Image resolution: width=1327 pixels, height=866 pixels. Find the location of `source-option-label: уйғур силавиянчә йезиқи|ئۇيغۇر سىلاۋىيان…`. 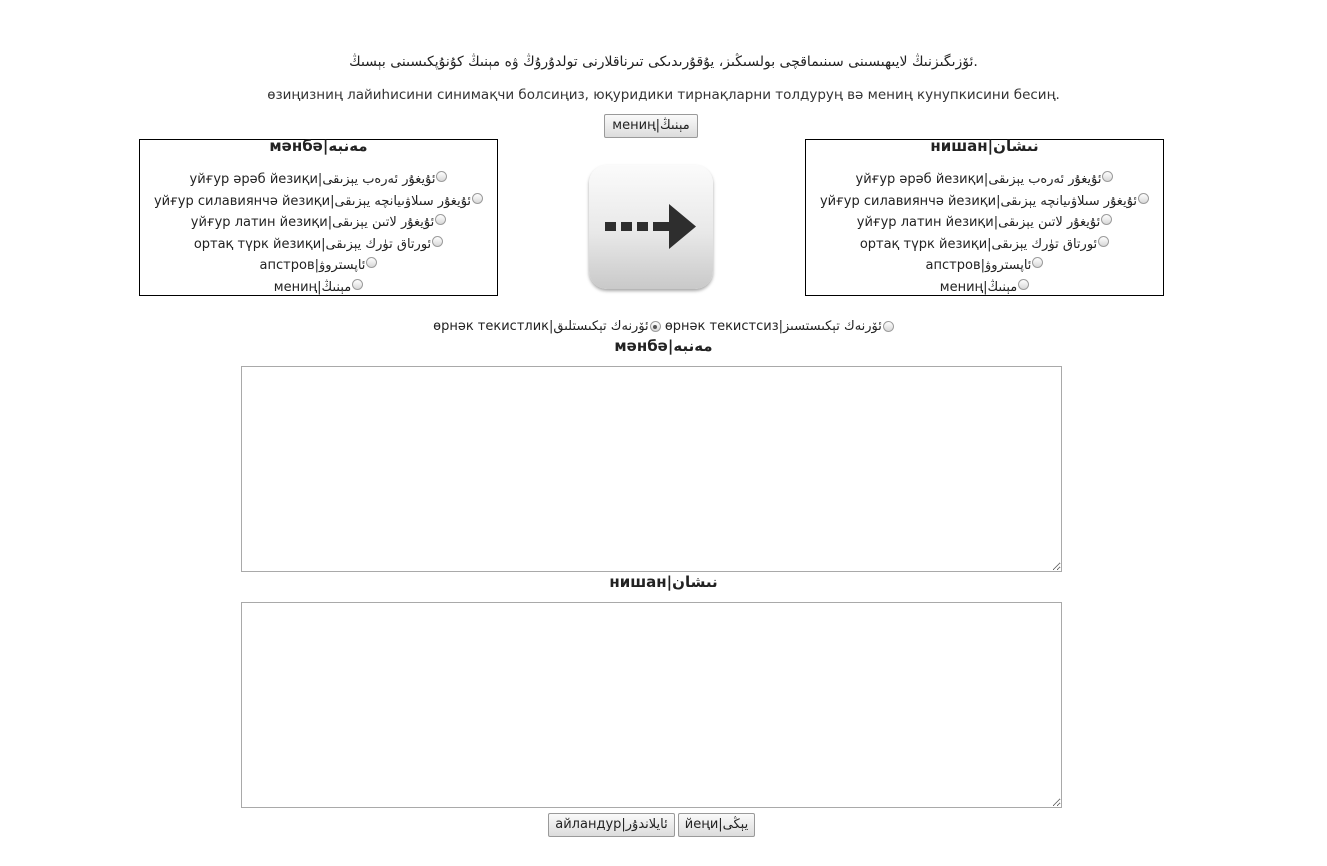

source-option-label: уйғур силавиянчә йезиқи|ئۇيغۇر سىلاۋىيان… is located at coordinates (312, 201).